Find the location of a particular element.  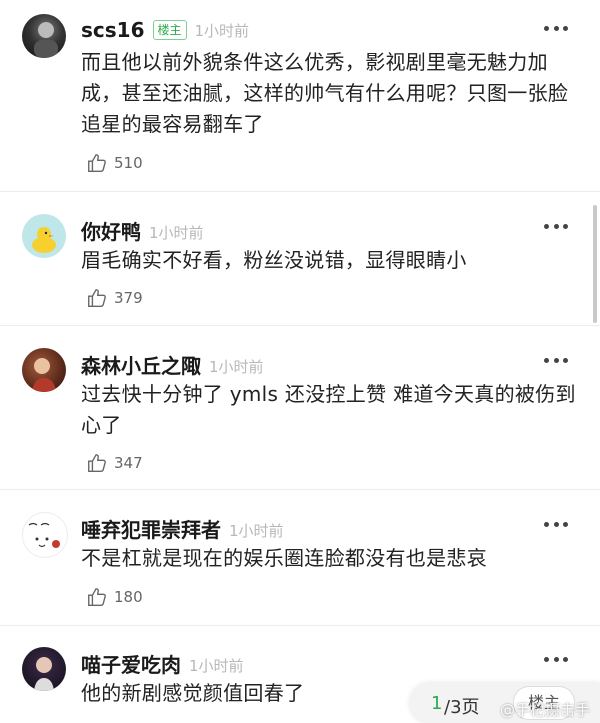

comment-username: 唾弃犯罪崇拜者 1小时前 is located at coordinates (182, 528).